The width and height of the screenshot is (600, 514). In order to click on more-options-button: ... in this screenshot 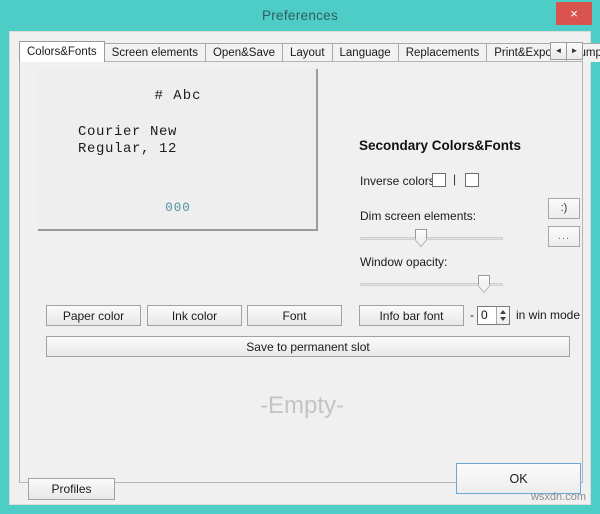, I will do `click(564, 236)`.